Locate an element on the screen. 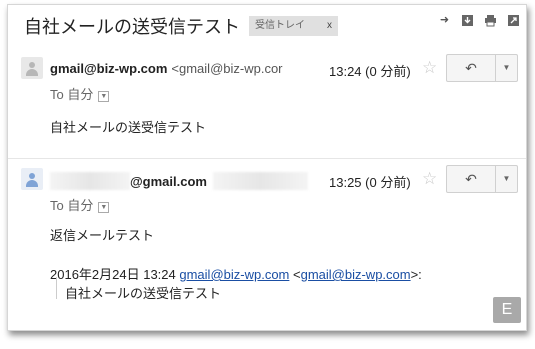 The image size is (535, 349). inbox-label-chip: 受信トレイ x is located at coordinates (293, 26).